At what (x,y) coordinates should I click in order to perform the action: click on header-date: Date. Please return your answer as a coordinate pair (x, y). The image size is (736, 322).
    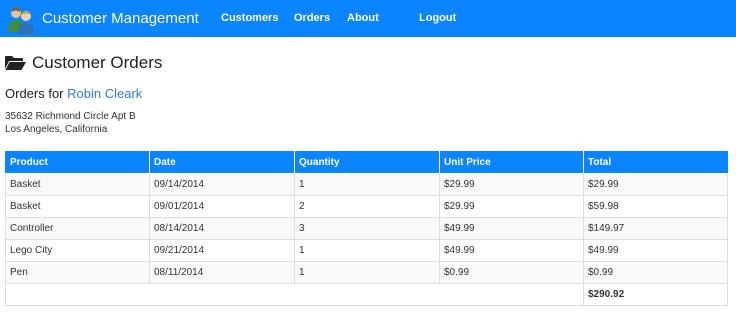
    Looking at the image, I should click on (222, 162).